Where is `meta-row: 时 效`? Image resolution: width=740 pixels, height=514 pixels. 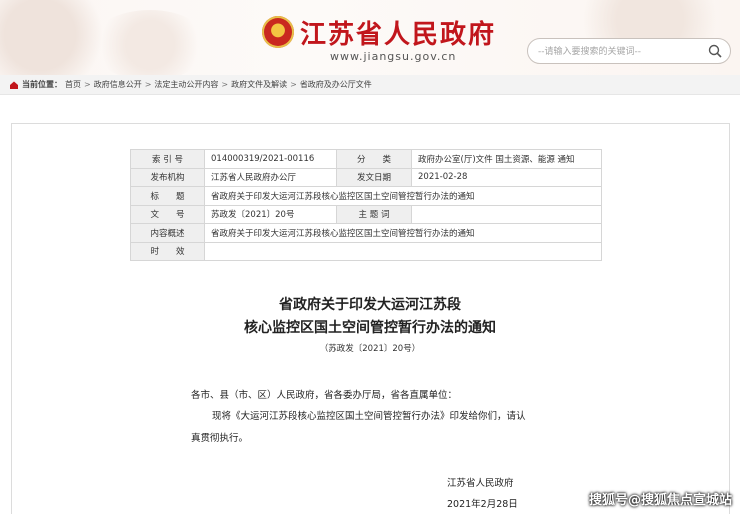
meta-row: 时 效 is located at coordinates (366, 251).